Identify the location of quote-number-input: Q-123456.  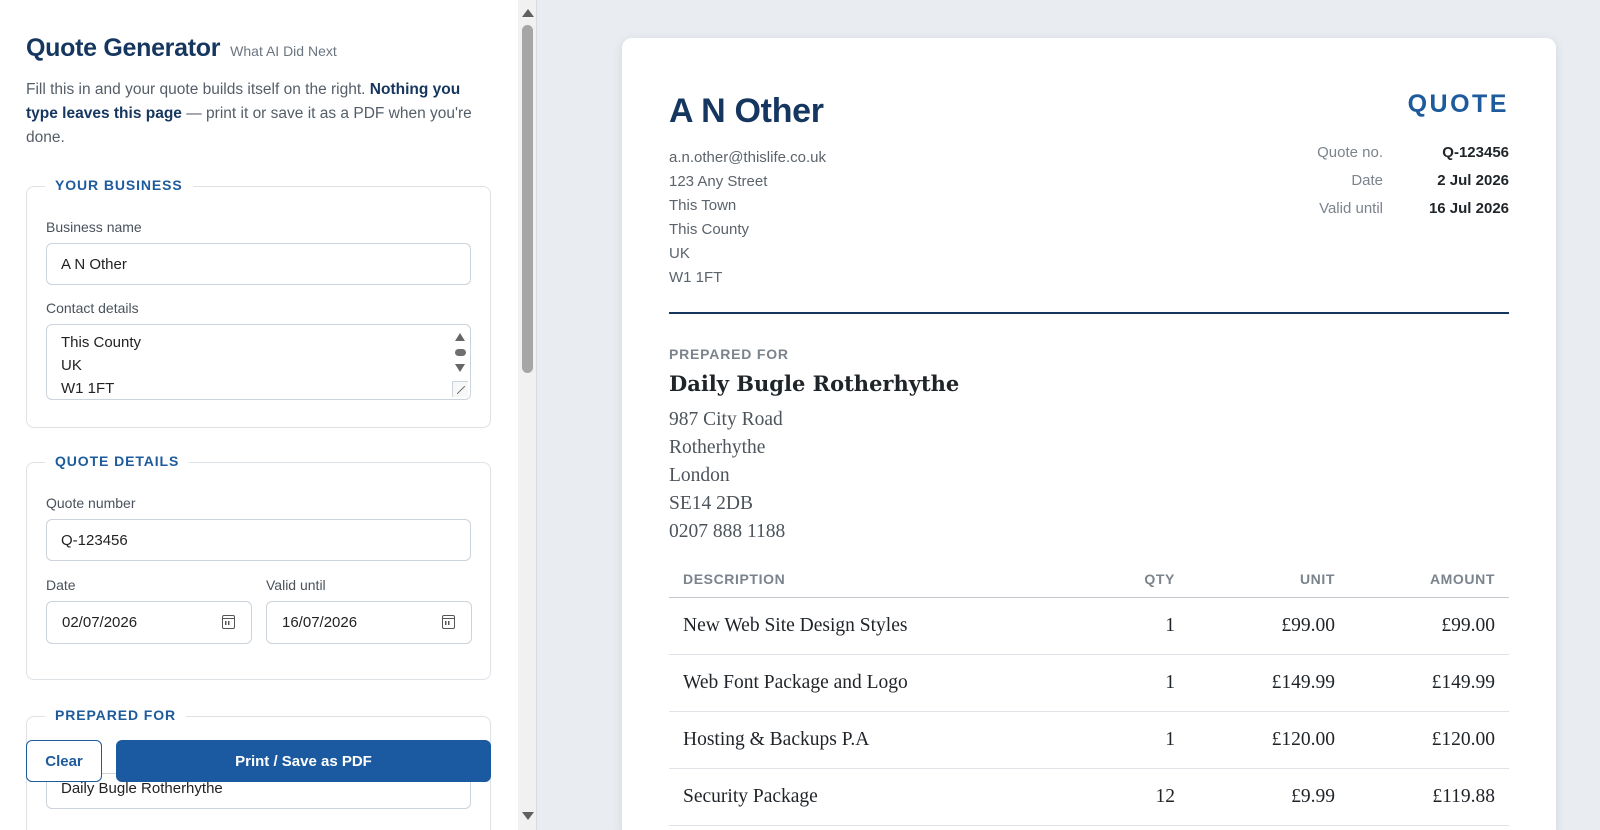
(258, 540).